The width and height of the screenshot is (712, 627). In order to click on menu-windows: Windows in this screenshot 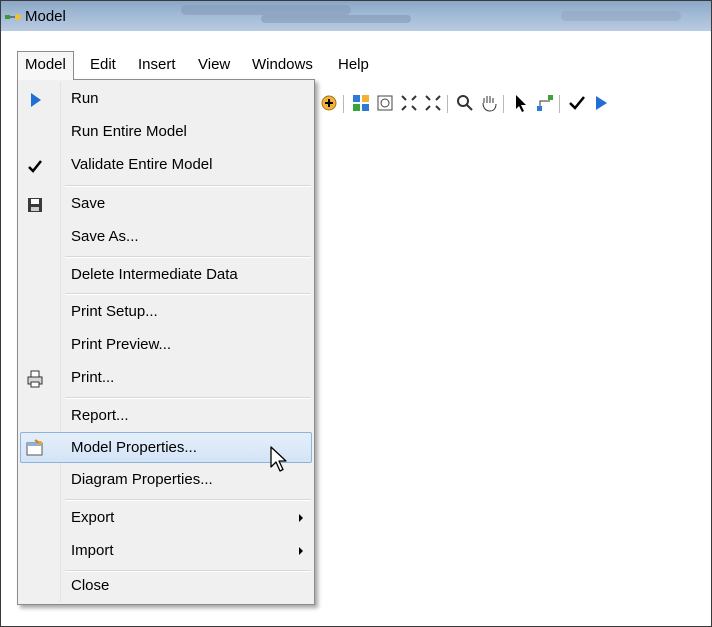, I will do `click(282, 65)`.